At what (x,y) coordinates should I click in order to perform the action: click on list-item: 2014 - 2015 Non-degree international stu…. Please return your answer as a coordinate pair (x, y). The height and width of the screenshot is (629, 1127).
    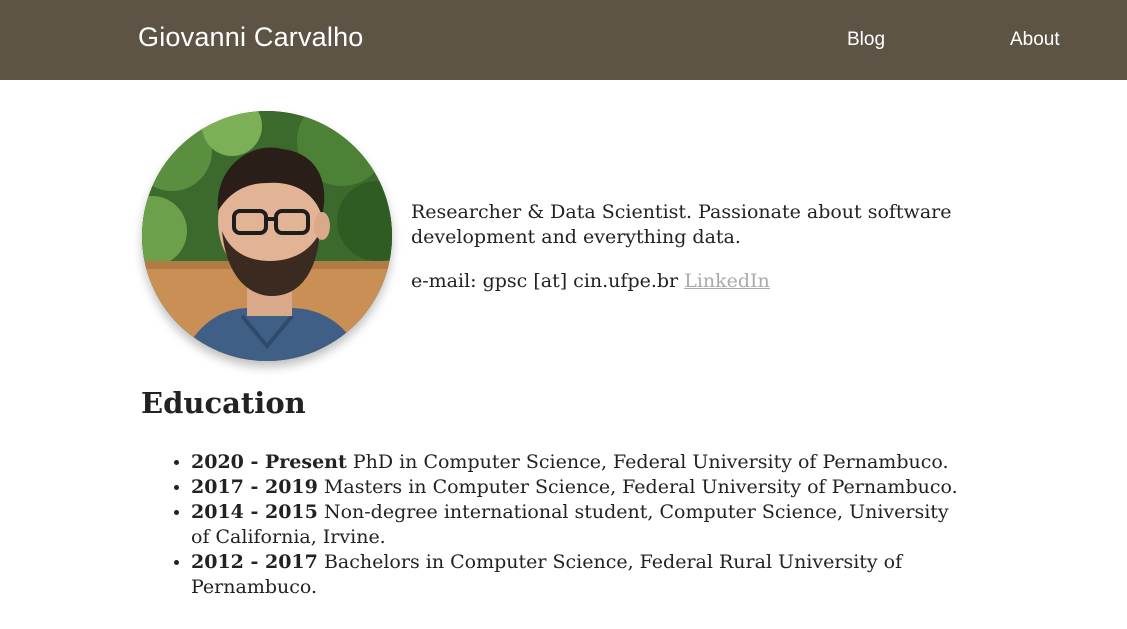
    Looking at the image, I should click on (581, 525).